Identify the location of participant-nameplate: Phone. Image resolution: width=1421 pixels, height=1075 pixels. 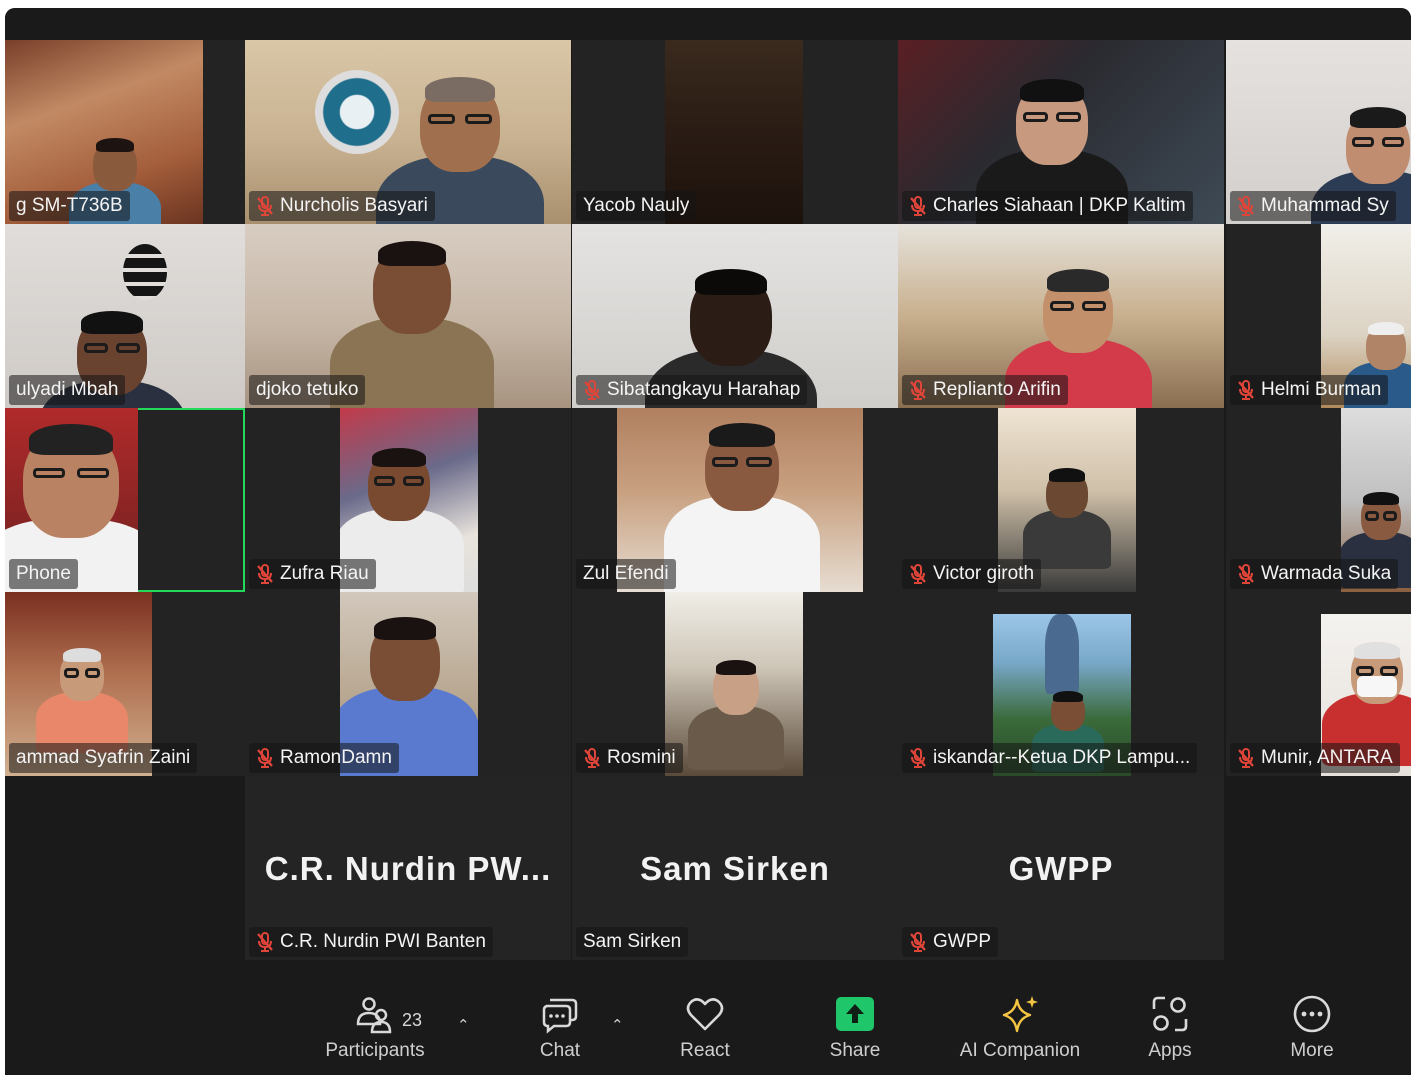
(43, 574).